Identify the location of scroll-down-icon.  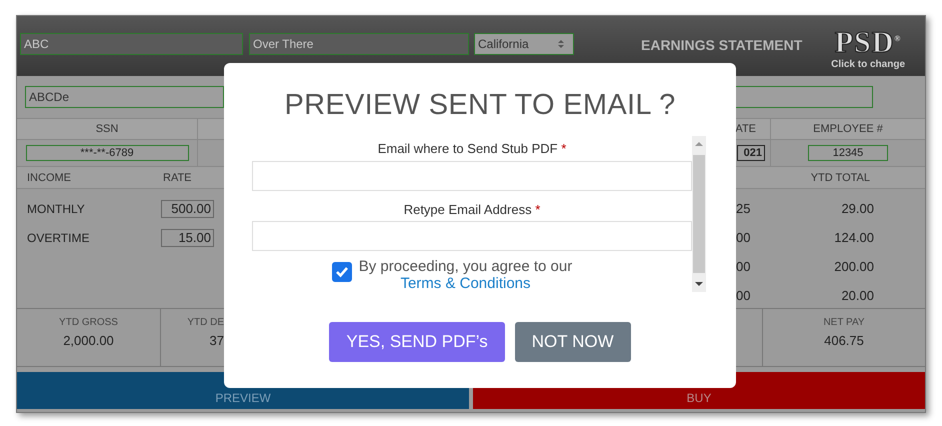
(699, 284).